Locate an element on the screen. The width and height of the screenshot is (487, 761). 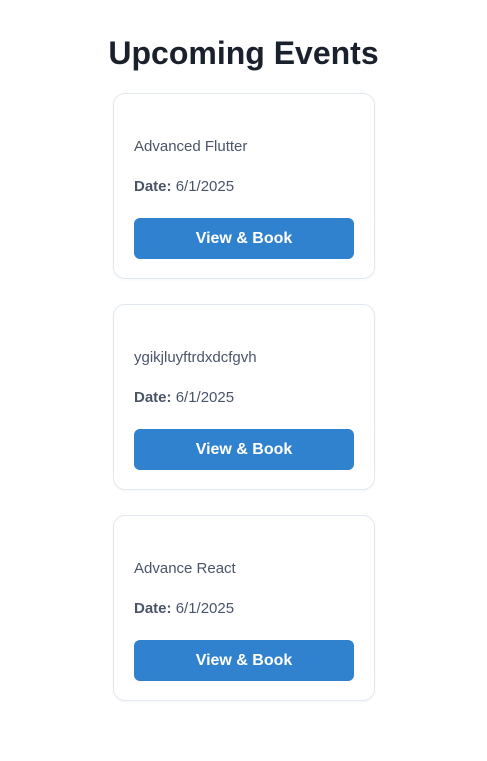
page-title: Upcoming Events is located at coordinates (243, 53).